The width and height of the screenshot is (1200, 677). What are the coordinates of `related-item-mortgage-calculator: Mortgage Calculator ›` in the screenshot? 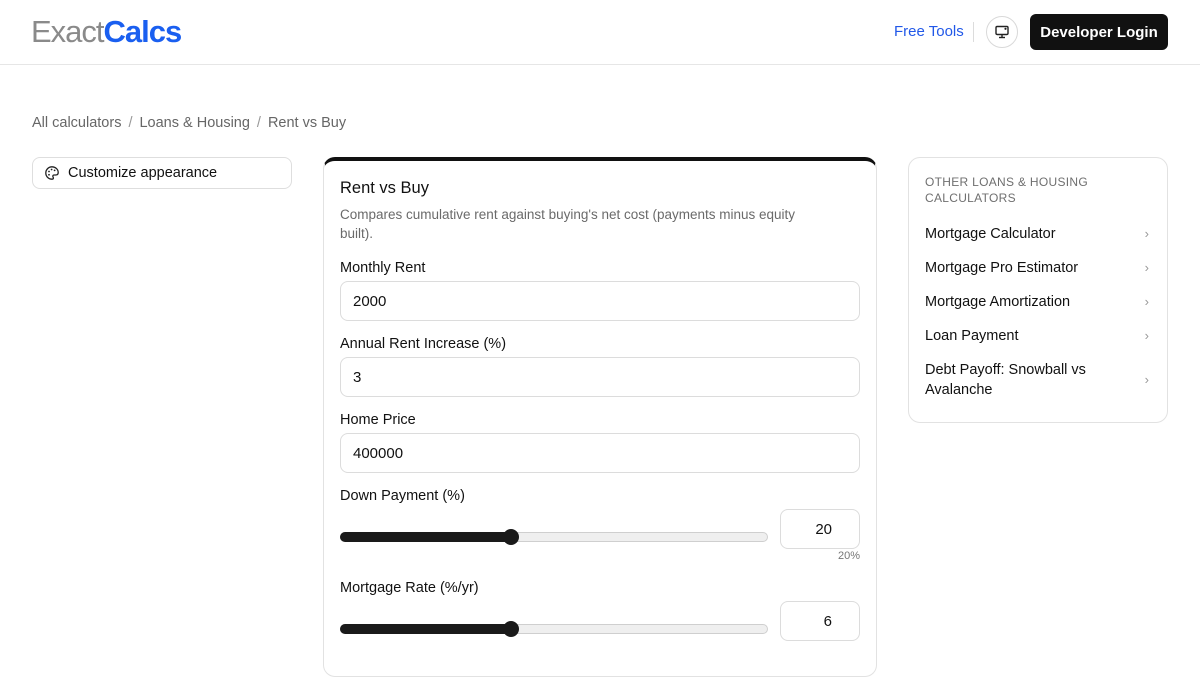 It's located at (1039, 234).